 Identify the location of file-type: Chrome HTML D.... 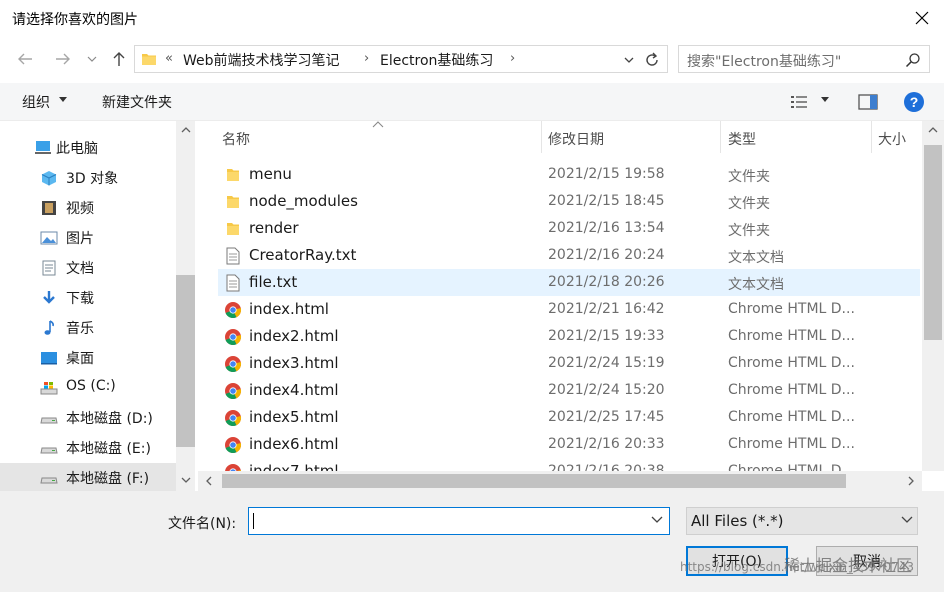
(791, 336).